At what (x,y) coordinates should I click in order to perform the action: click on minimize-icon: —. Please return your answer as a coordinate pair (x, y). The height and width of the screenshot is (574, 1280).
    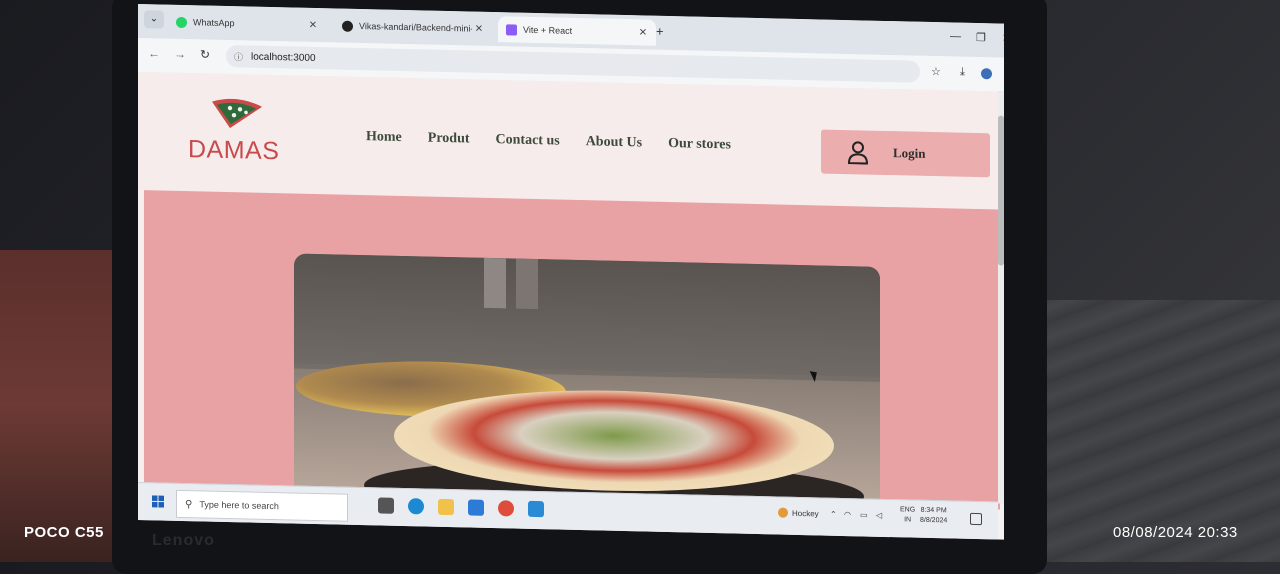
    Looking at the image, I should click on (955, 36).